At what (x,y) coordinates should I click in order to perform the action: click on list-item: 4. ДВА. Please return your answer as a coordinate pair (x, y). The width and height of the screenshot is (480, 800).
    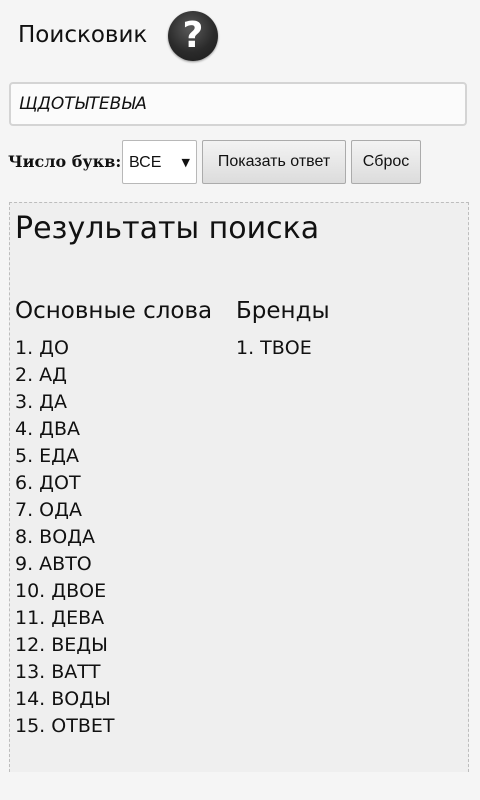
    Looking at the image, I should click on (48, 429).